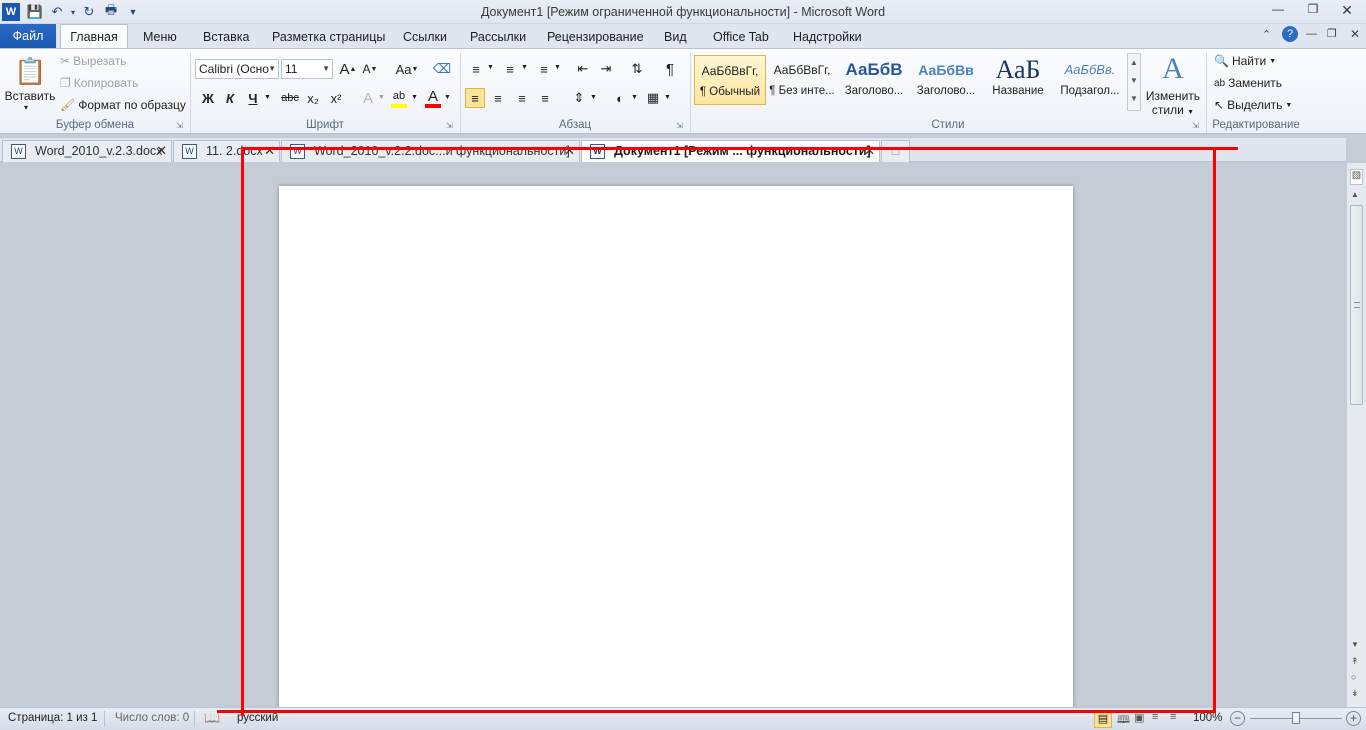 The height and width of the screenshot is (730, 1366). What do you see at coordinates (368, 98) in the screenshot?
I see `text-effects-icon: A` at bounding box center [368, 98].